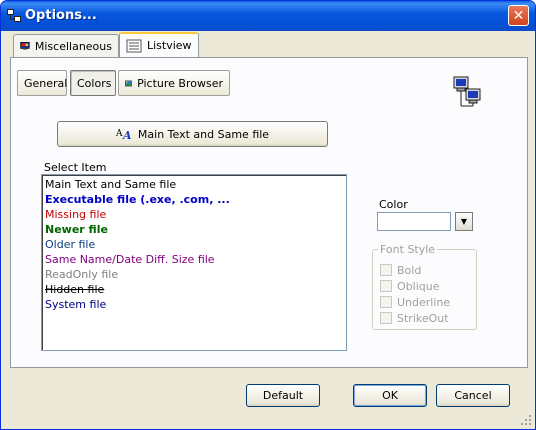  Describe the element at coordinates (409, 270) in the screenshot. I see `checkbox-label: Bold` at that location.